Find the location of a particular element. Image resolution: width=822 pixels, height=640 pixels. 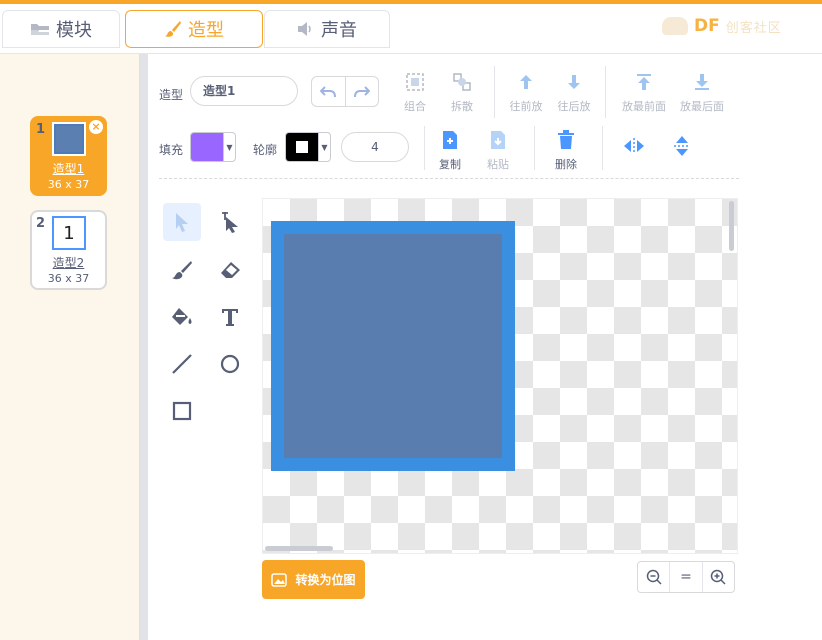

costume-item-1: 1 × 造型1 36 x 37 is located at coordinates (68, 156).